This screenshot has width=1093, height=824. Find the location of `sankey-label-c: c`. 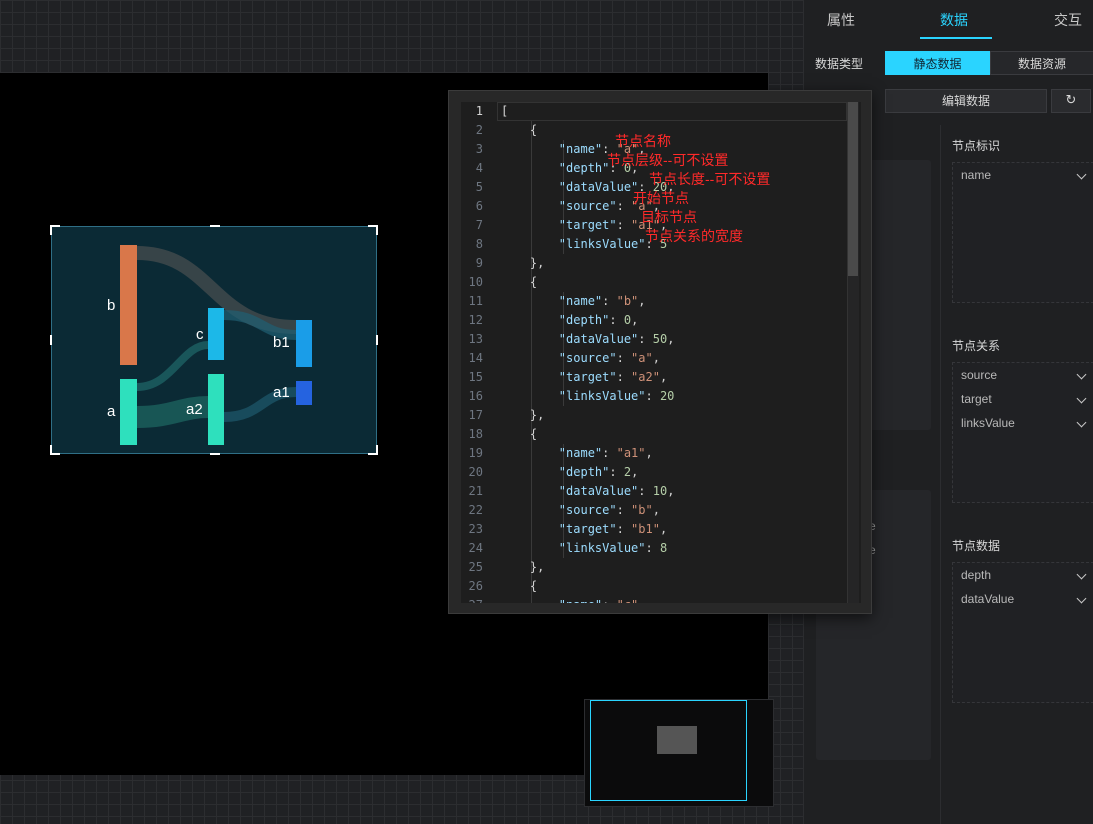

sankey-label-c: c is located at coordinates (200, 334).